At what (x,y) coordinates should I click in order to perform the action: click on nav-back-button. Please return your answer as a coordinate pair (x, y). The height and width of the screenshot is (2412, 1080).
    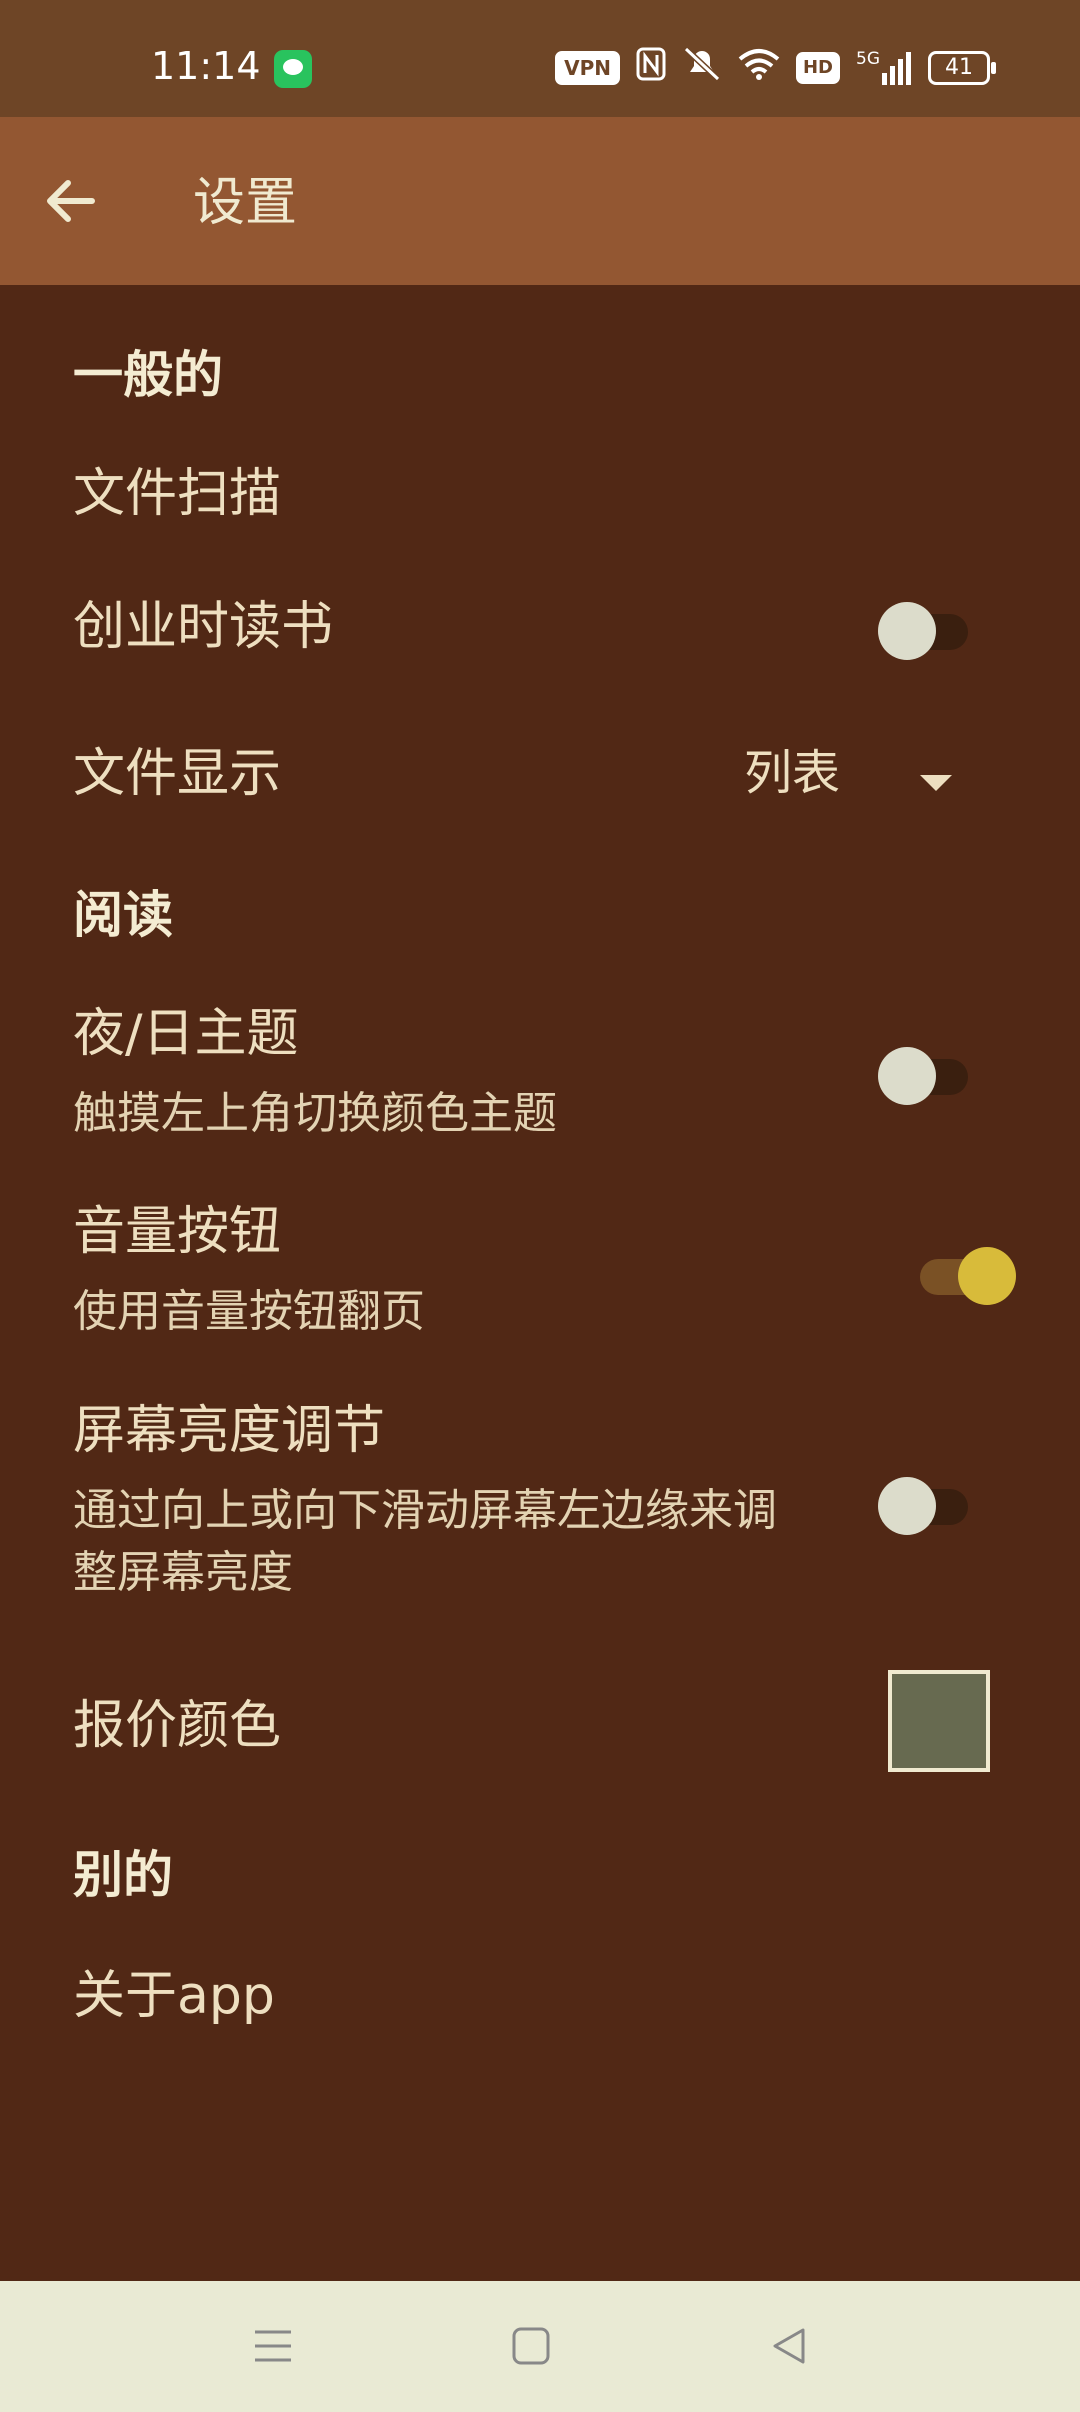
    Looking at the image, I should click on (789, 2346).